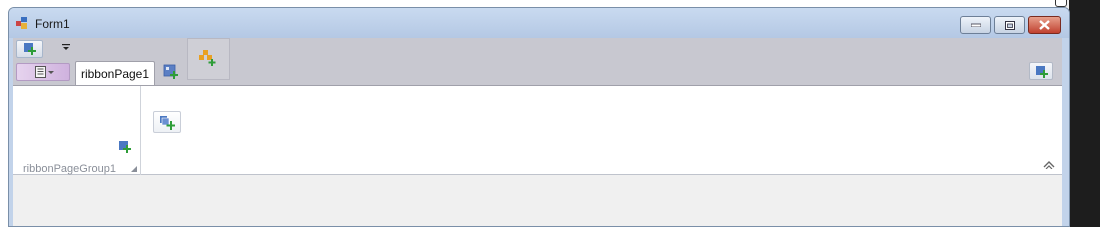 This screenshot has height=240, width=1100. Describe the element at coordinates (539, 23) in the screenshot. I see `title-bar: Form1` at that location.